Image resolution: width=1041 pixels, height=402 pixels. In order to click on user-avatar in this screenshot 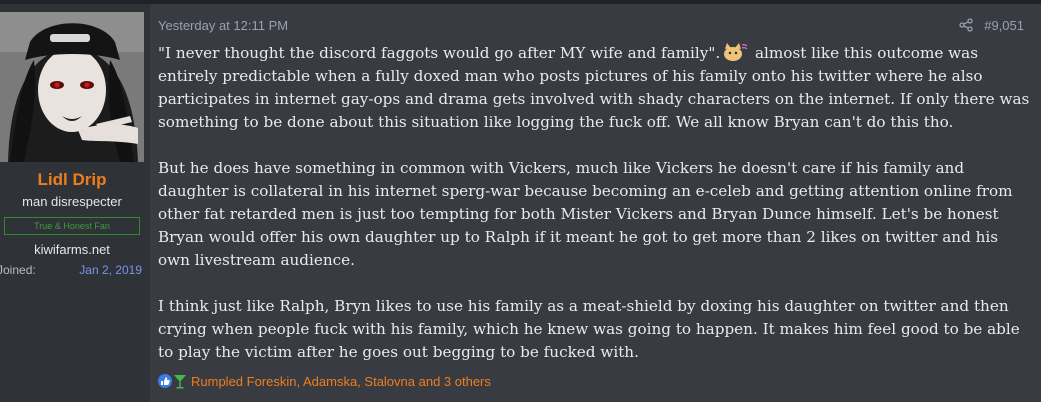, I will do `click(72, 87)`.